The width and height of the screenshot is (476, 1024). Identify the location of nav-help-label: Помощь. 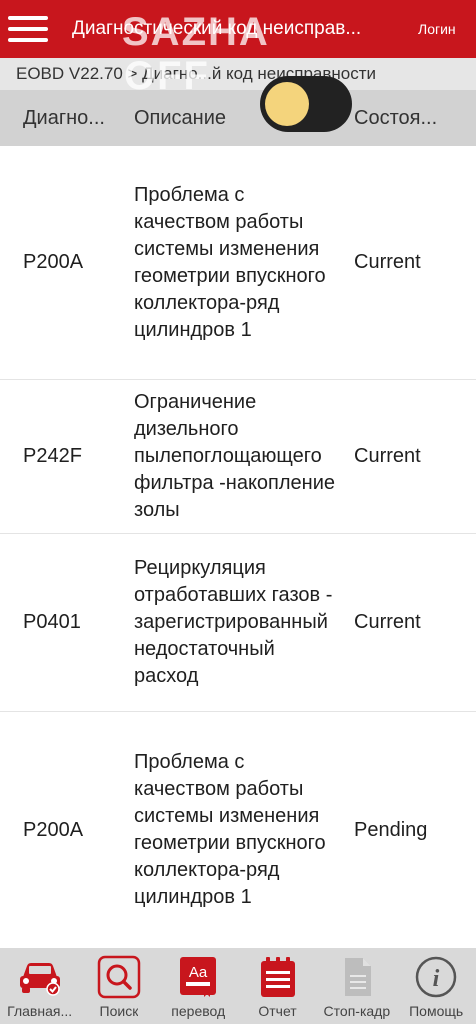
(436, 1011).